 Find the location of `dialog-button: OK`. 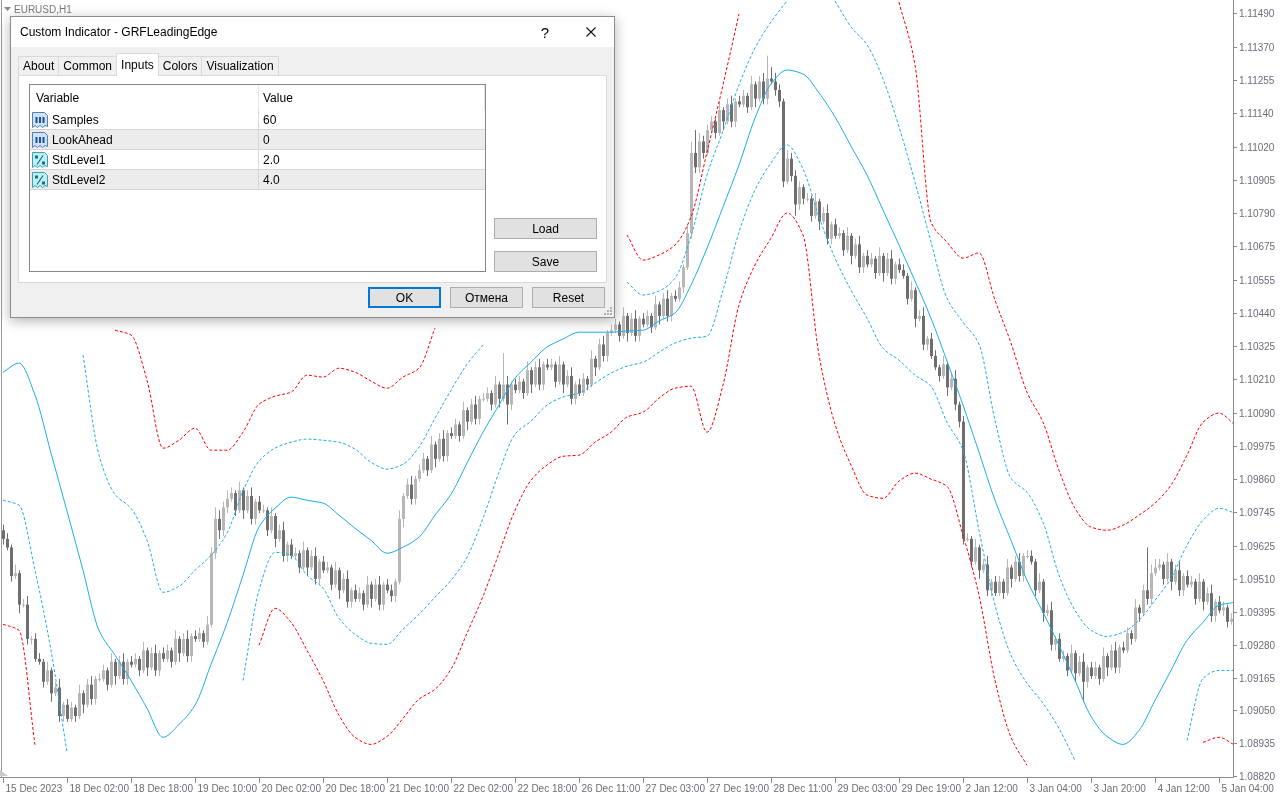

dialog-button: OK is located at coordinates (404, 297).